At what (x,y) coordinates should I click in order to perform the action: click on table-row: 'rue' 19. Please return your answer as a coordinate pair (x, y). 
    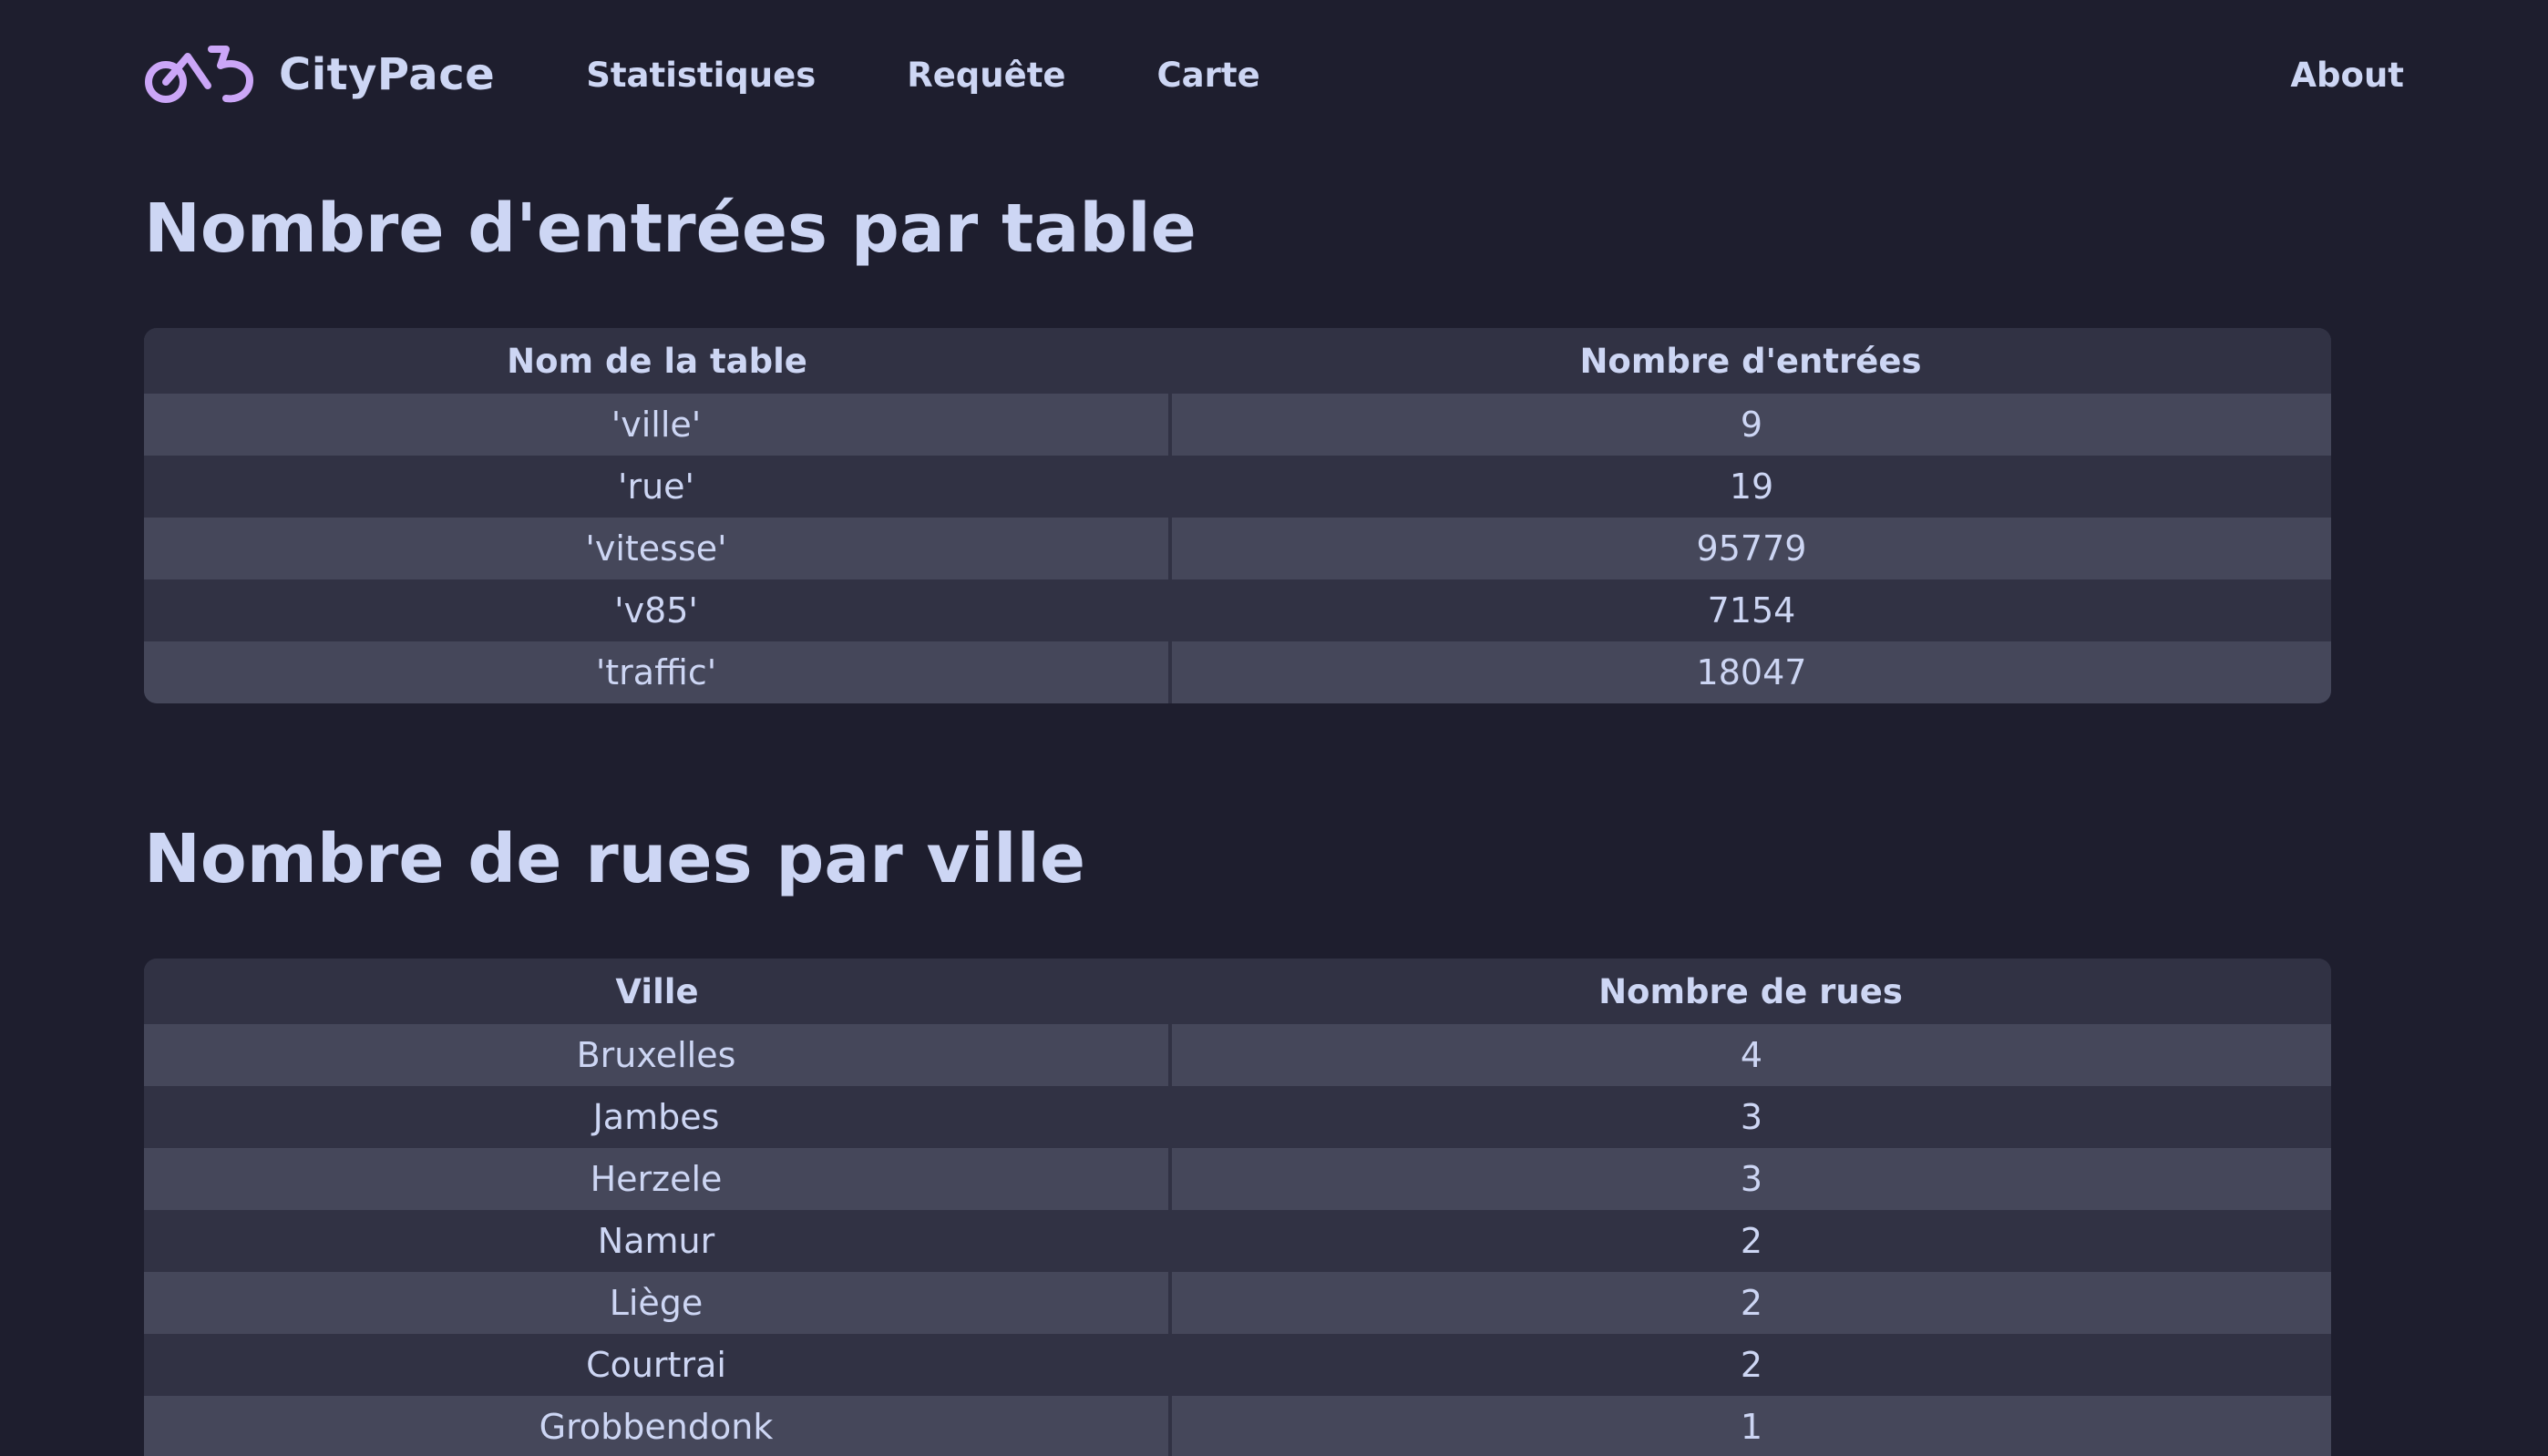
    Looking at the image, I should click on (1237, 487).